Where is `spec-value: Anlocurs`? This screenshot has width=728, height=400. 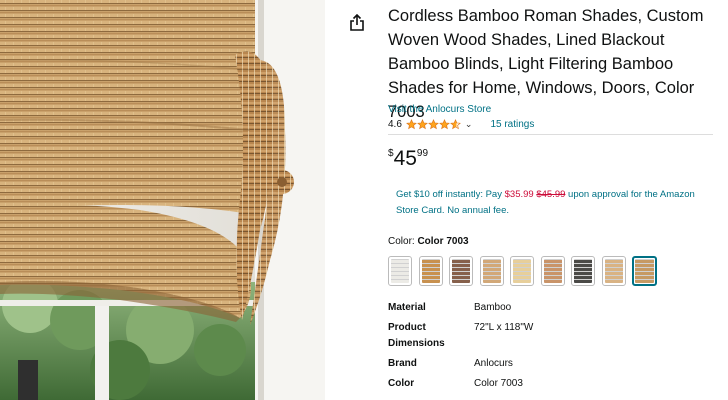 spec-value: Anlocurs is located at coordinates (493, 363).